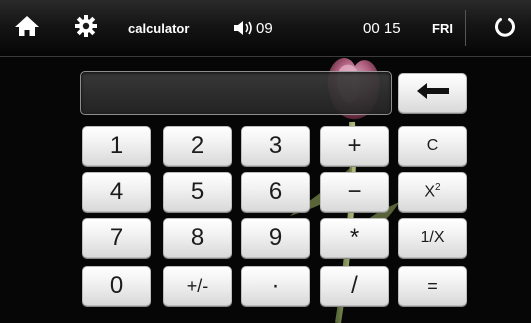 The height and width of the screenshot is (323, 531). I want to click on home-icon, so click(27, 28).